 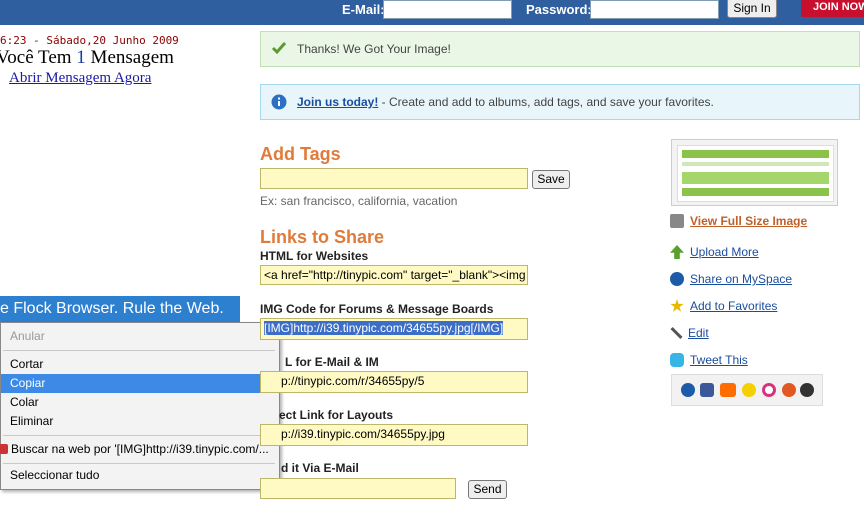 What do you see at coordinates (322, 237) in the screenshot?
I see `links-heading: Links to Share` at bounding box center [322, 237].